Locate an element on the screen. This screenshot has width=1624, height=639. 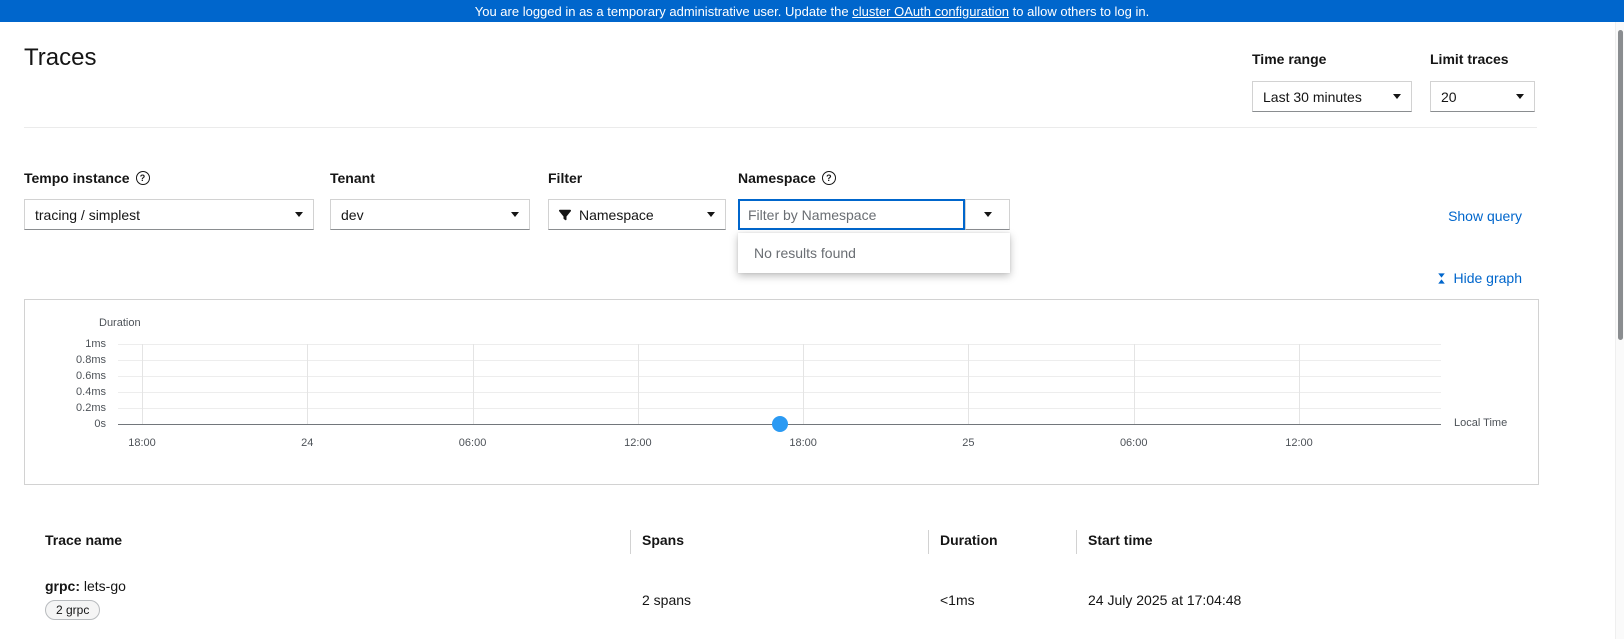
tempo-instance-label: Tempo instance ? is located at coordinates (87, 178).